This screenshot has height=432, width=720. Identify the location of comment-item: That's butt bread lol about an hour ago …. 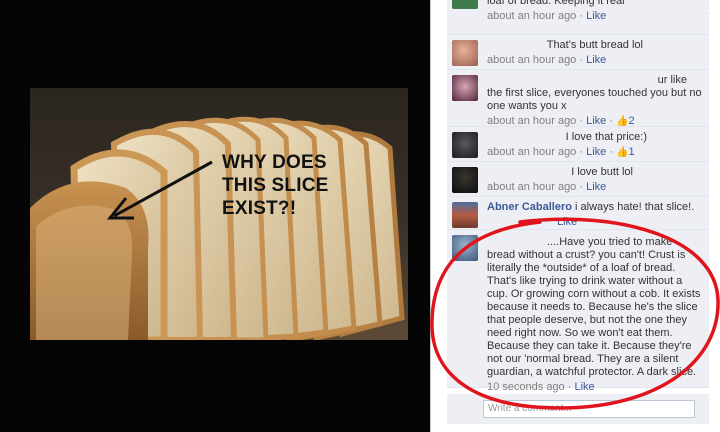
(578, 52).